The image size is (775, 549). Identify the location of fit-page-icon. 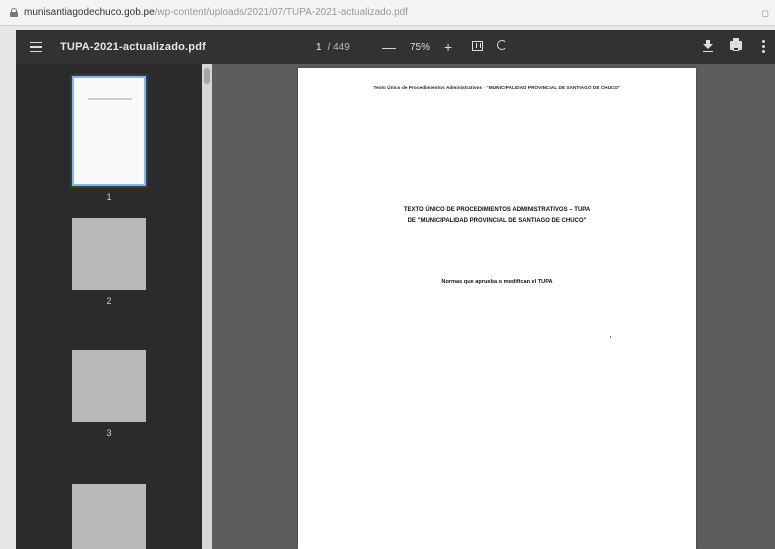
(477, 46).